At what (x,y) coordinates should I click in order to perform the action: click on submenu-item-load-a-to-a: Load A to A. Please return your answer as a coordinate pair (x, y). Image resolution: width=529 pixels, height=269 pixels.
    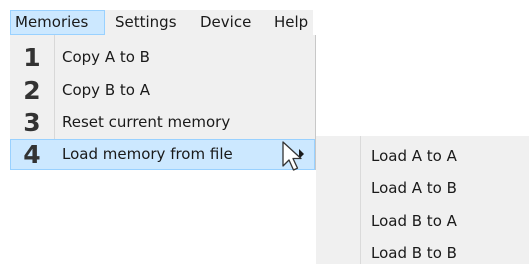
    Looking at the image, I should click on (422, 156).